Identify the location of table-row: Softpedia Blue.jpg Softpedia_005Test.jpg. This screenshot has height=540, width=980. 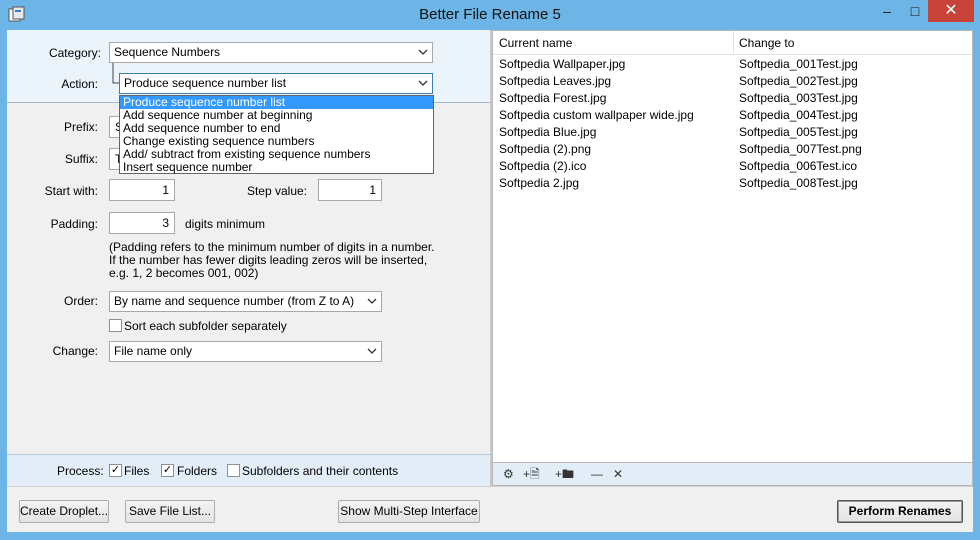
(732, 132).